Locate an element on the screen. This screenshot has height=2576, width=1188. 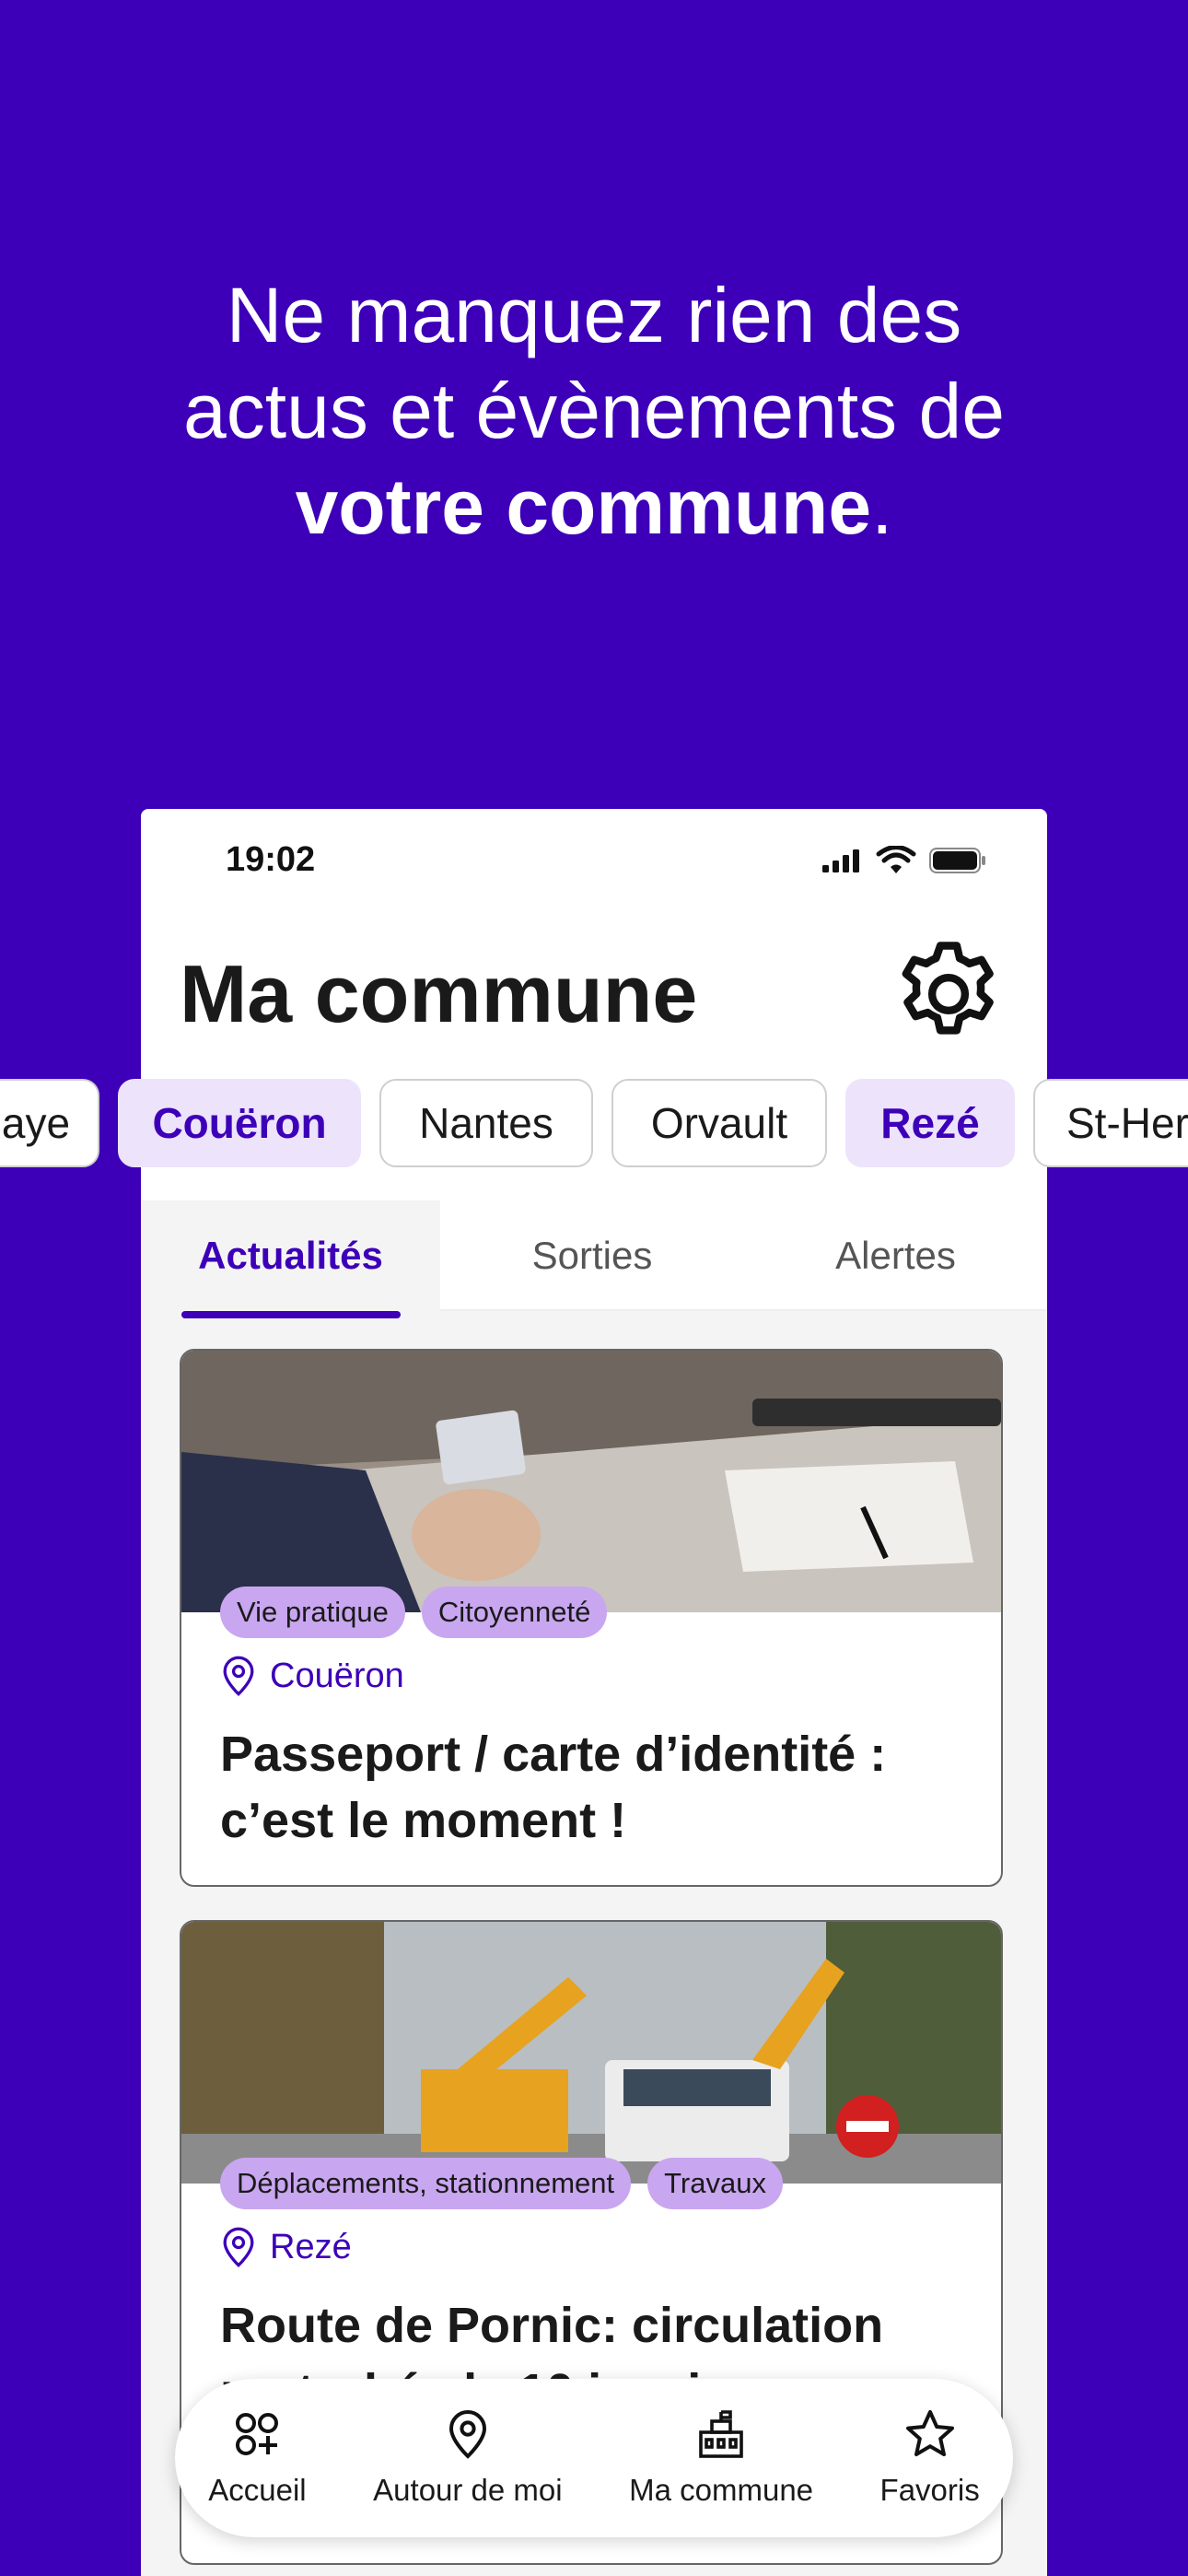
headline-end: . is located at coordinates (882, 506).